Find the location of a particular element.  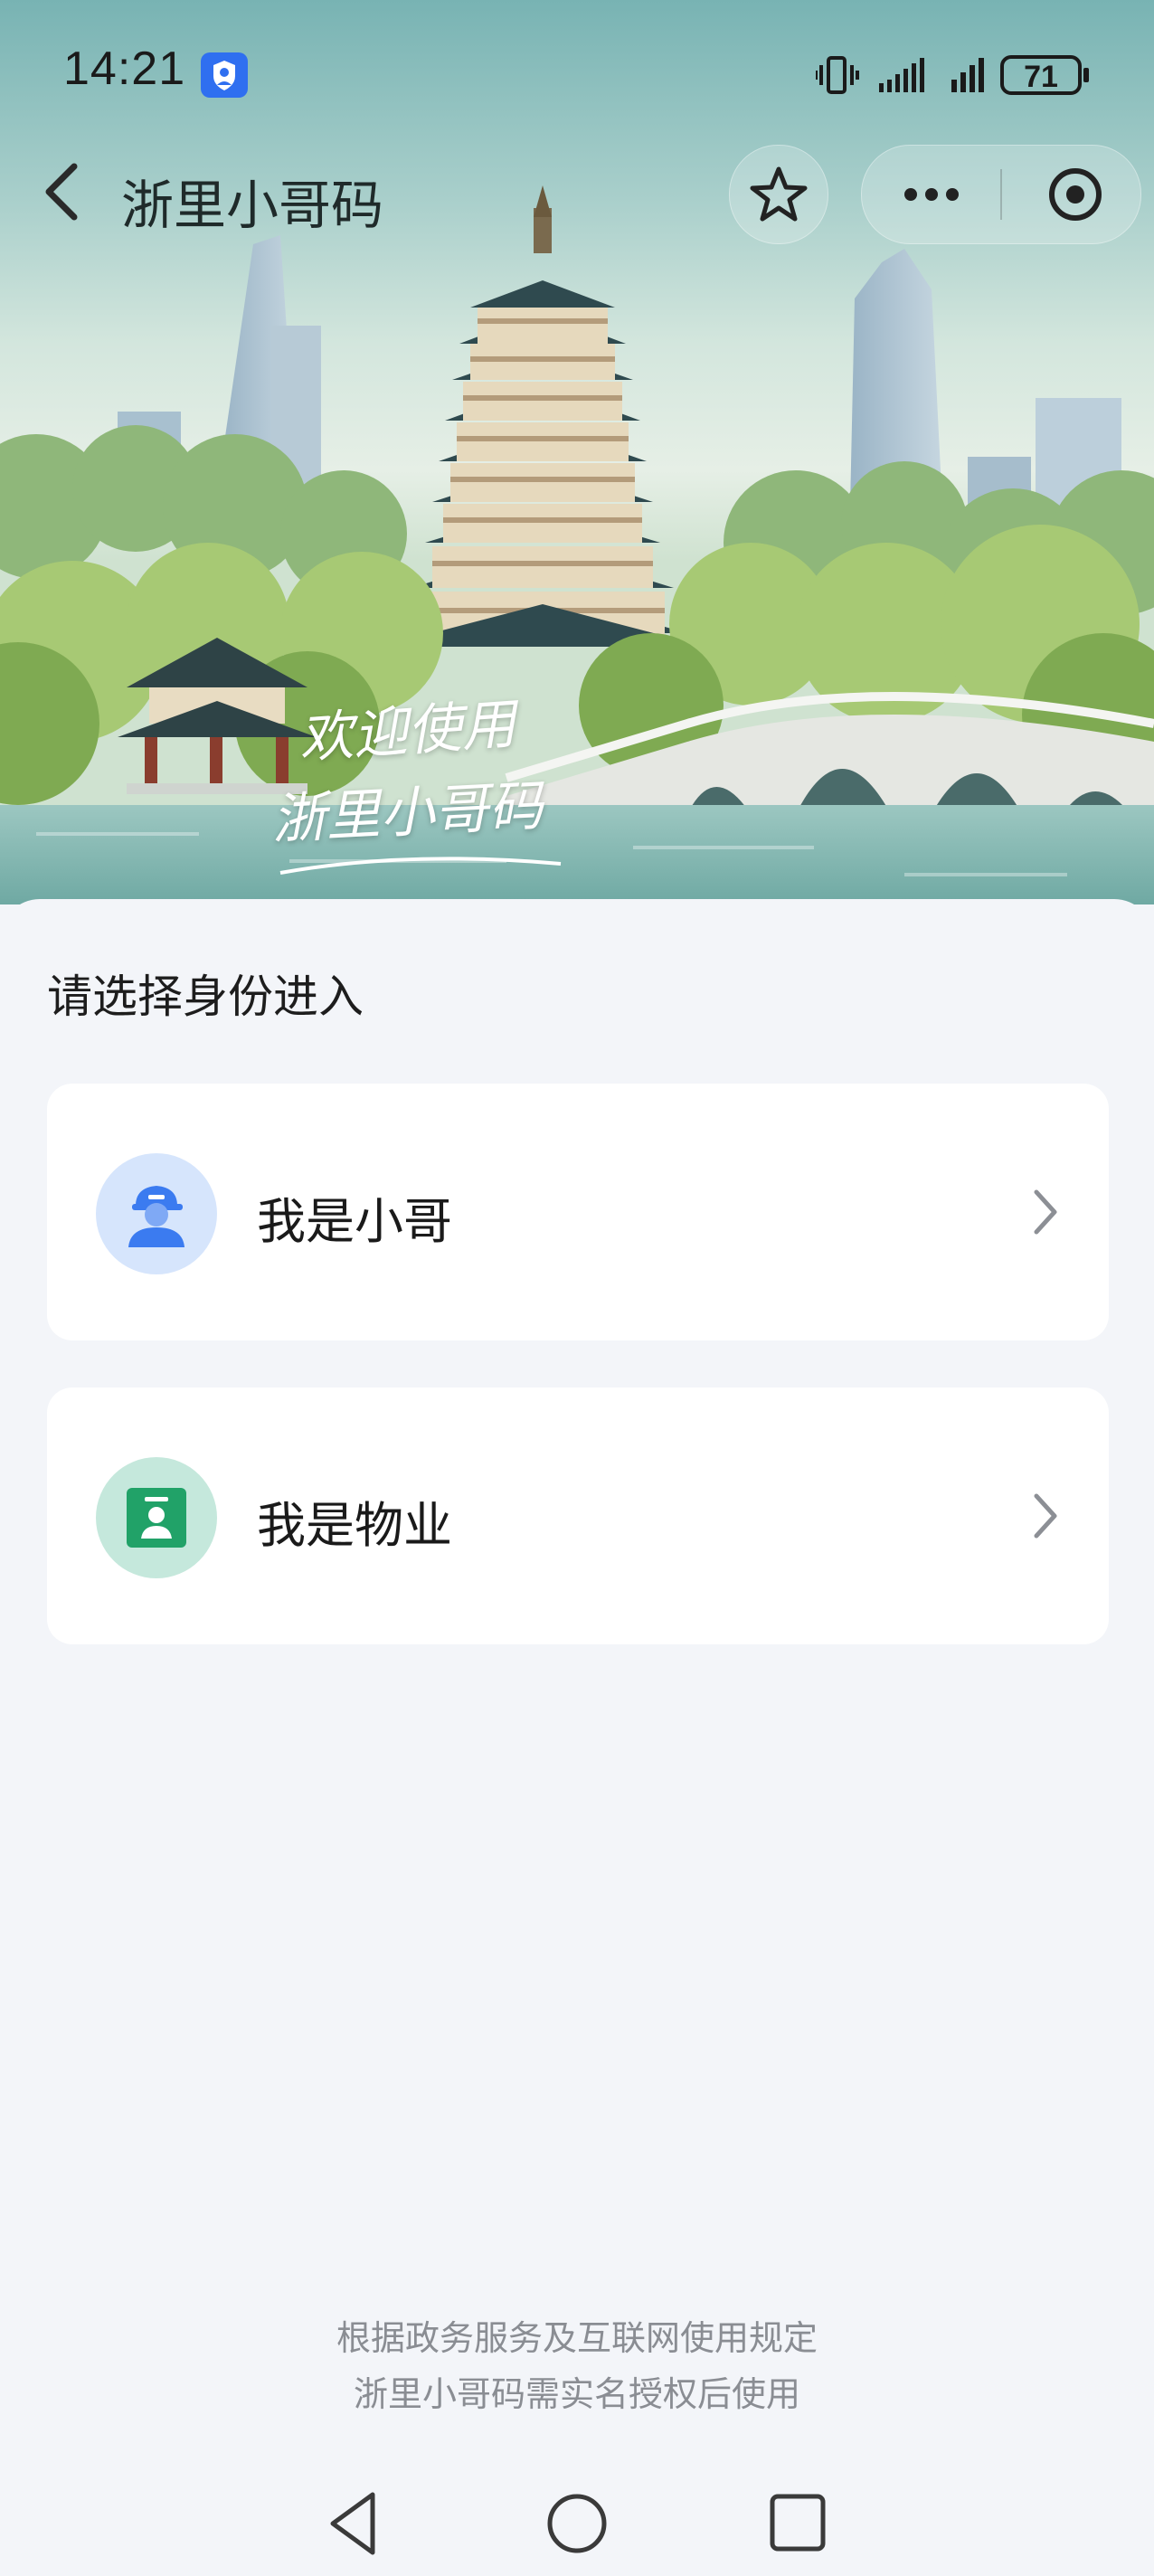

page-title: 浙里小哥码 is located at coordinates (252, 206).